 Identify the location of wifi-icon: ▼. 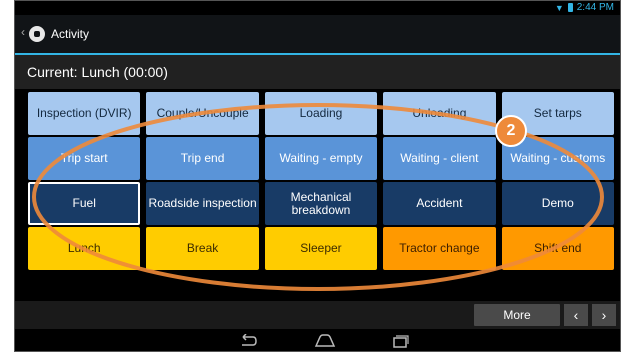
(559, 7).